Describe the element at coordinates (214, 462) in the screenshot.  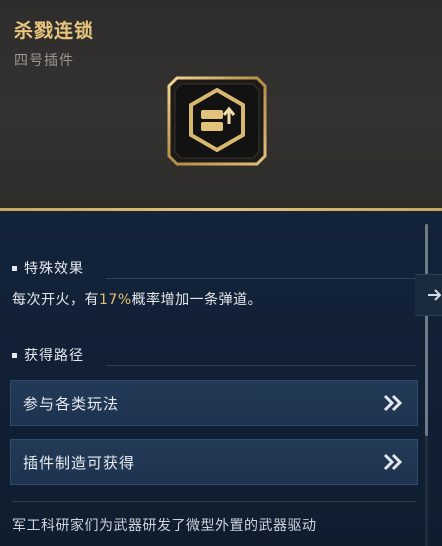
I see `route-row-crafting: 插件制造可获得` at that location.